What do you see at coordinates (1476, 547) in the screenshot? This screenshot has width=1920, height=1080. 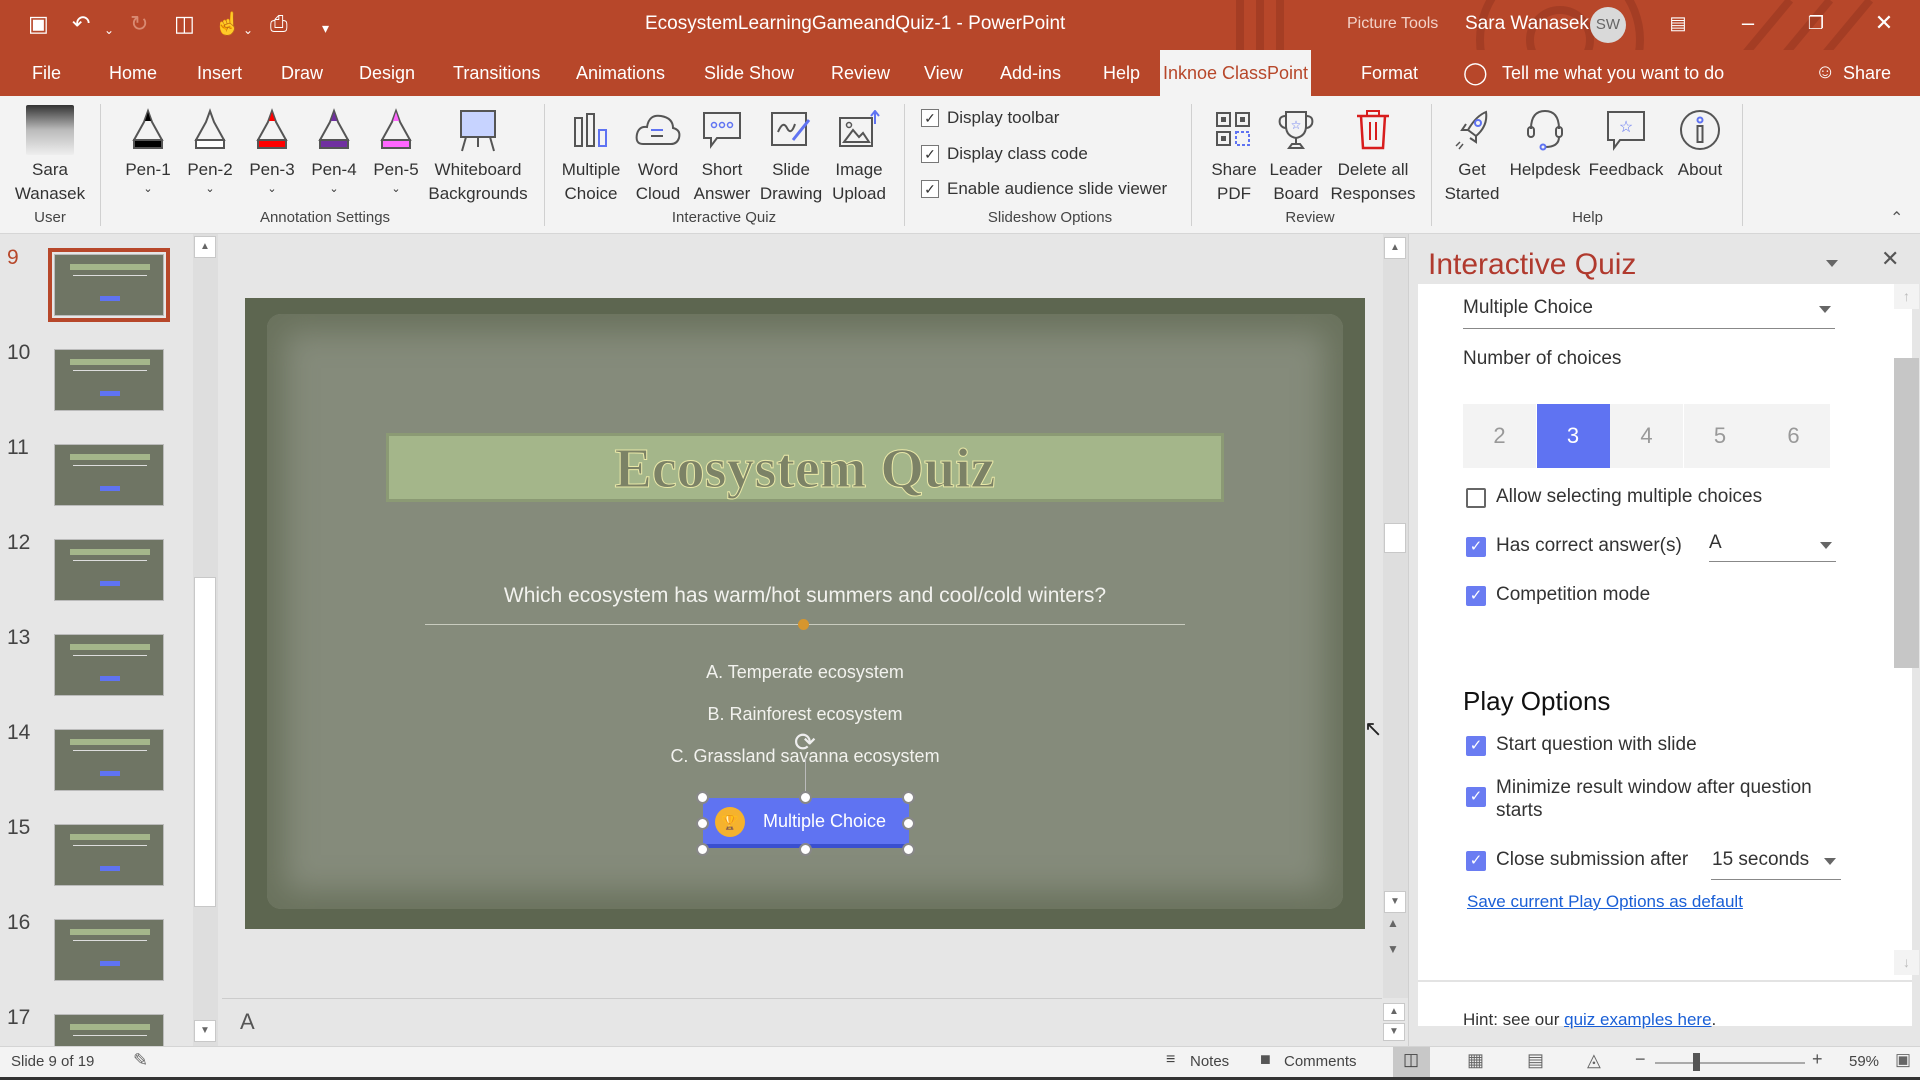 I see `has-correct-checkbox: ✓` at bounding box center [1476, 547].